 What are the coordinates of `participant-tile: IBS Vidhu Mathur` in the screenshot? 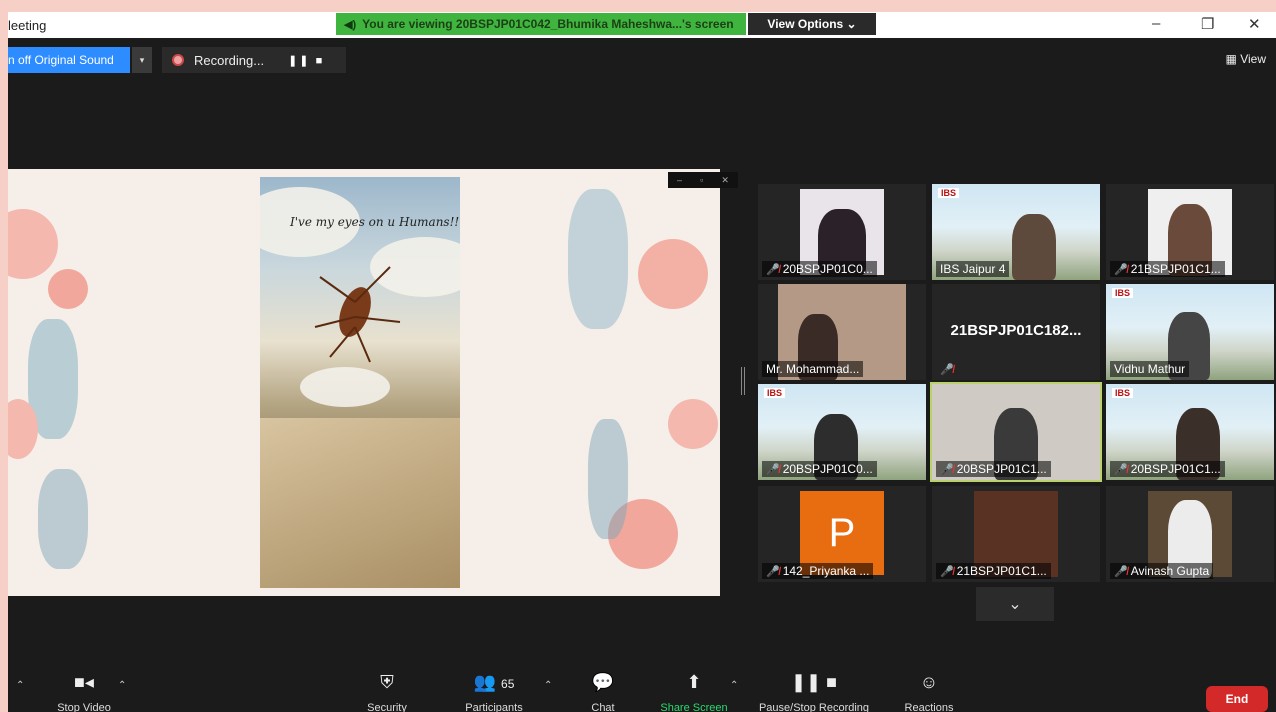 It's located at (1190, 332).